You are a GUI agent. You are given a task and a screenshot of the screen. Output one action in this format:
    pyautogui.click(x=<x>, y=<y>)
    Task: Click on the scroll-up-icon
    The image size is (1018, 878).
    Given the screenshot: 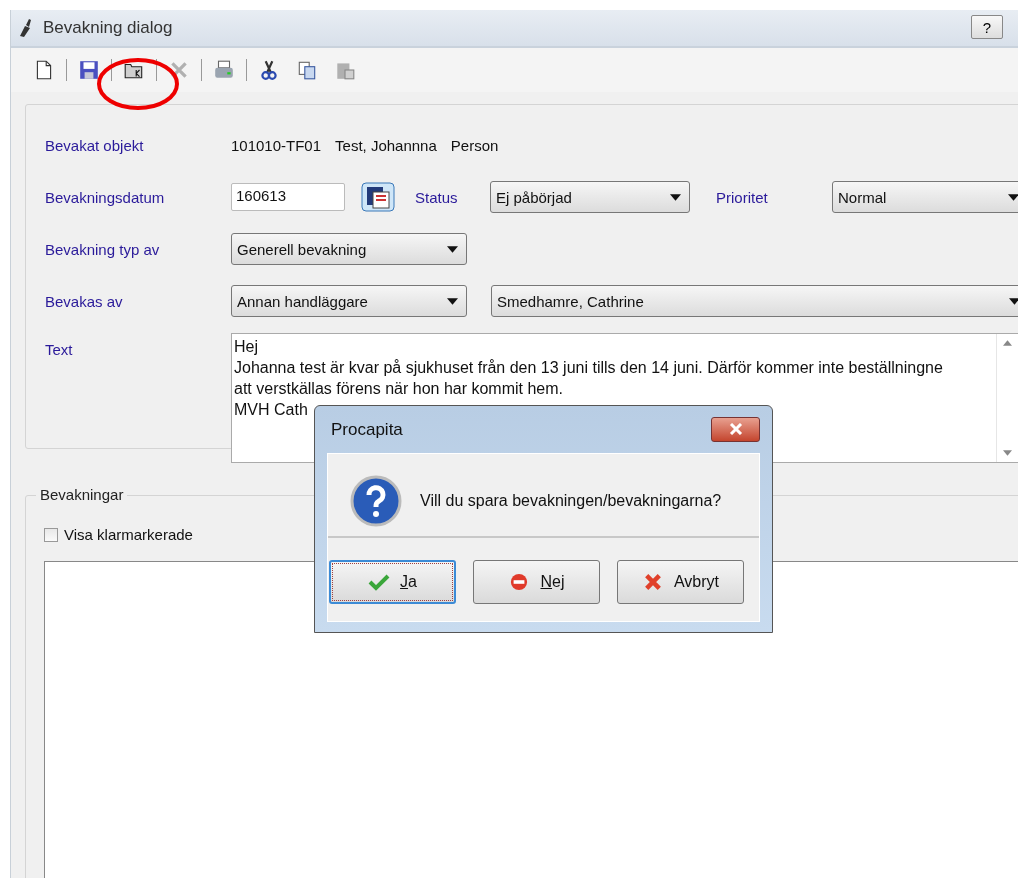 What is the action you would take?
    pyautogui.click(x=1007, y=343)
    